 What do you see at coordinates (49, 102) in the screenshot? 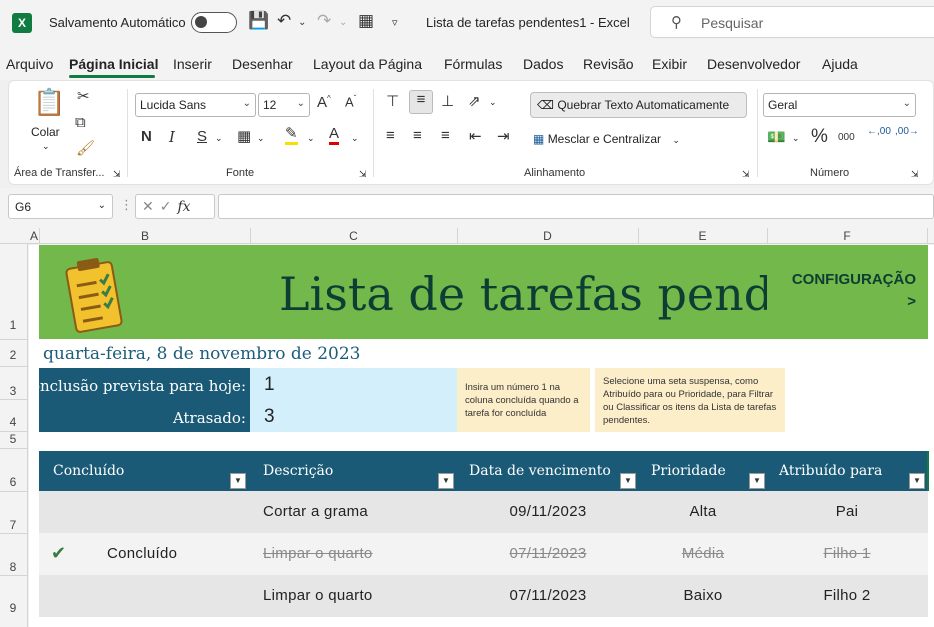
I see `paste-icon: 📋` at bounding box center [49, 102].